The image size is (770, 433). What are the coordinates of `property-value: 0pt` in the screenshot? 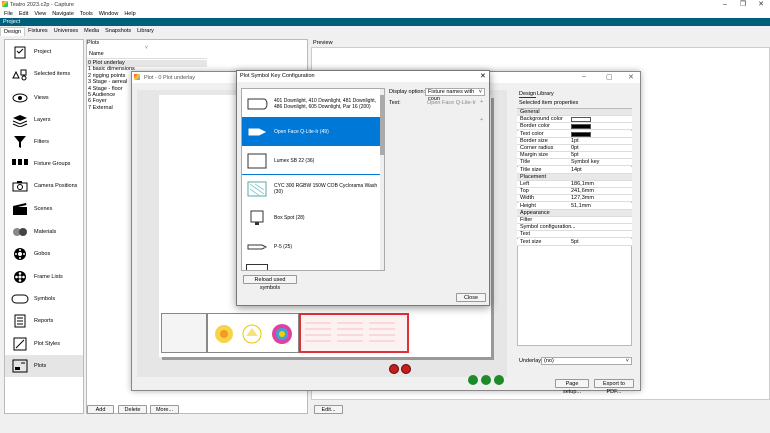 It's located at (575, 148).